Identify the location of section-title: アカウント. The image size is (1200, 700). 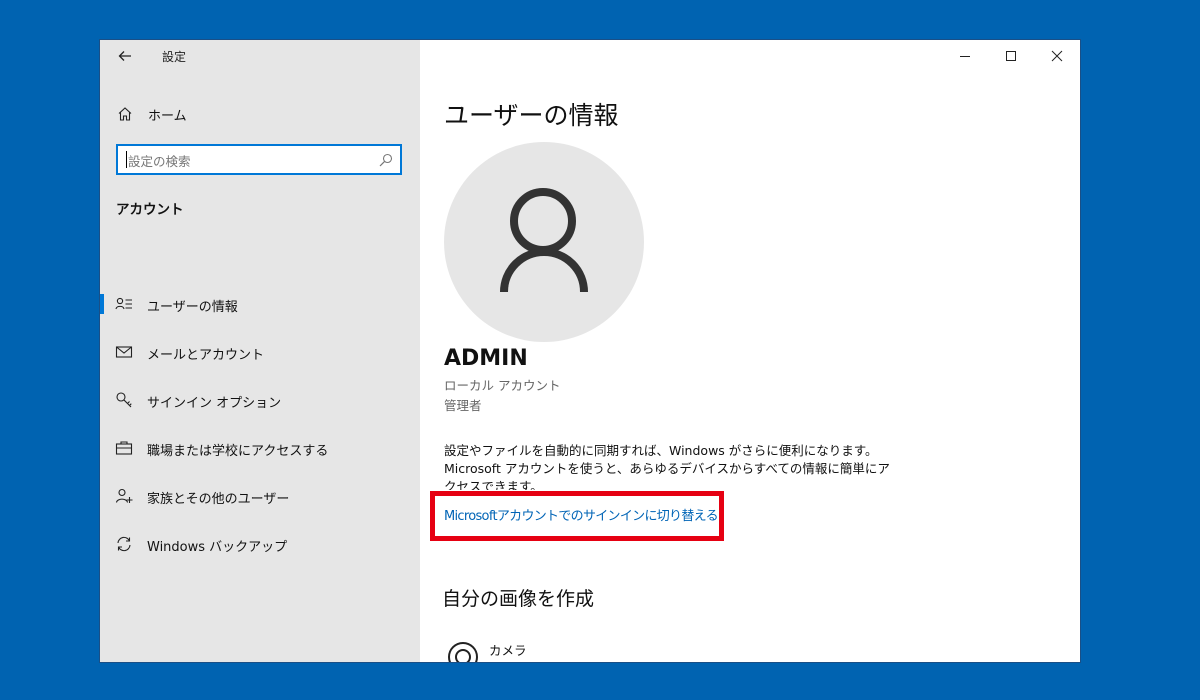
(150, 210).